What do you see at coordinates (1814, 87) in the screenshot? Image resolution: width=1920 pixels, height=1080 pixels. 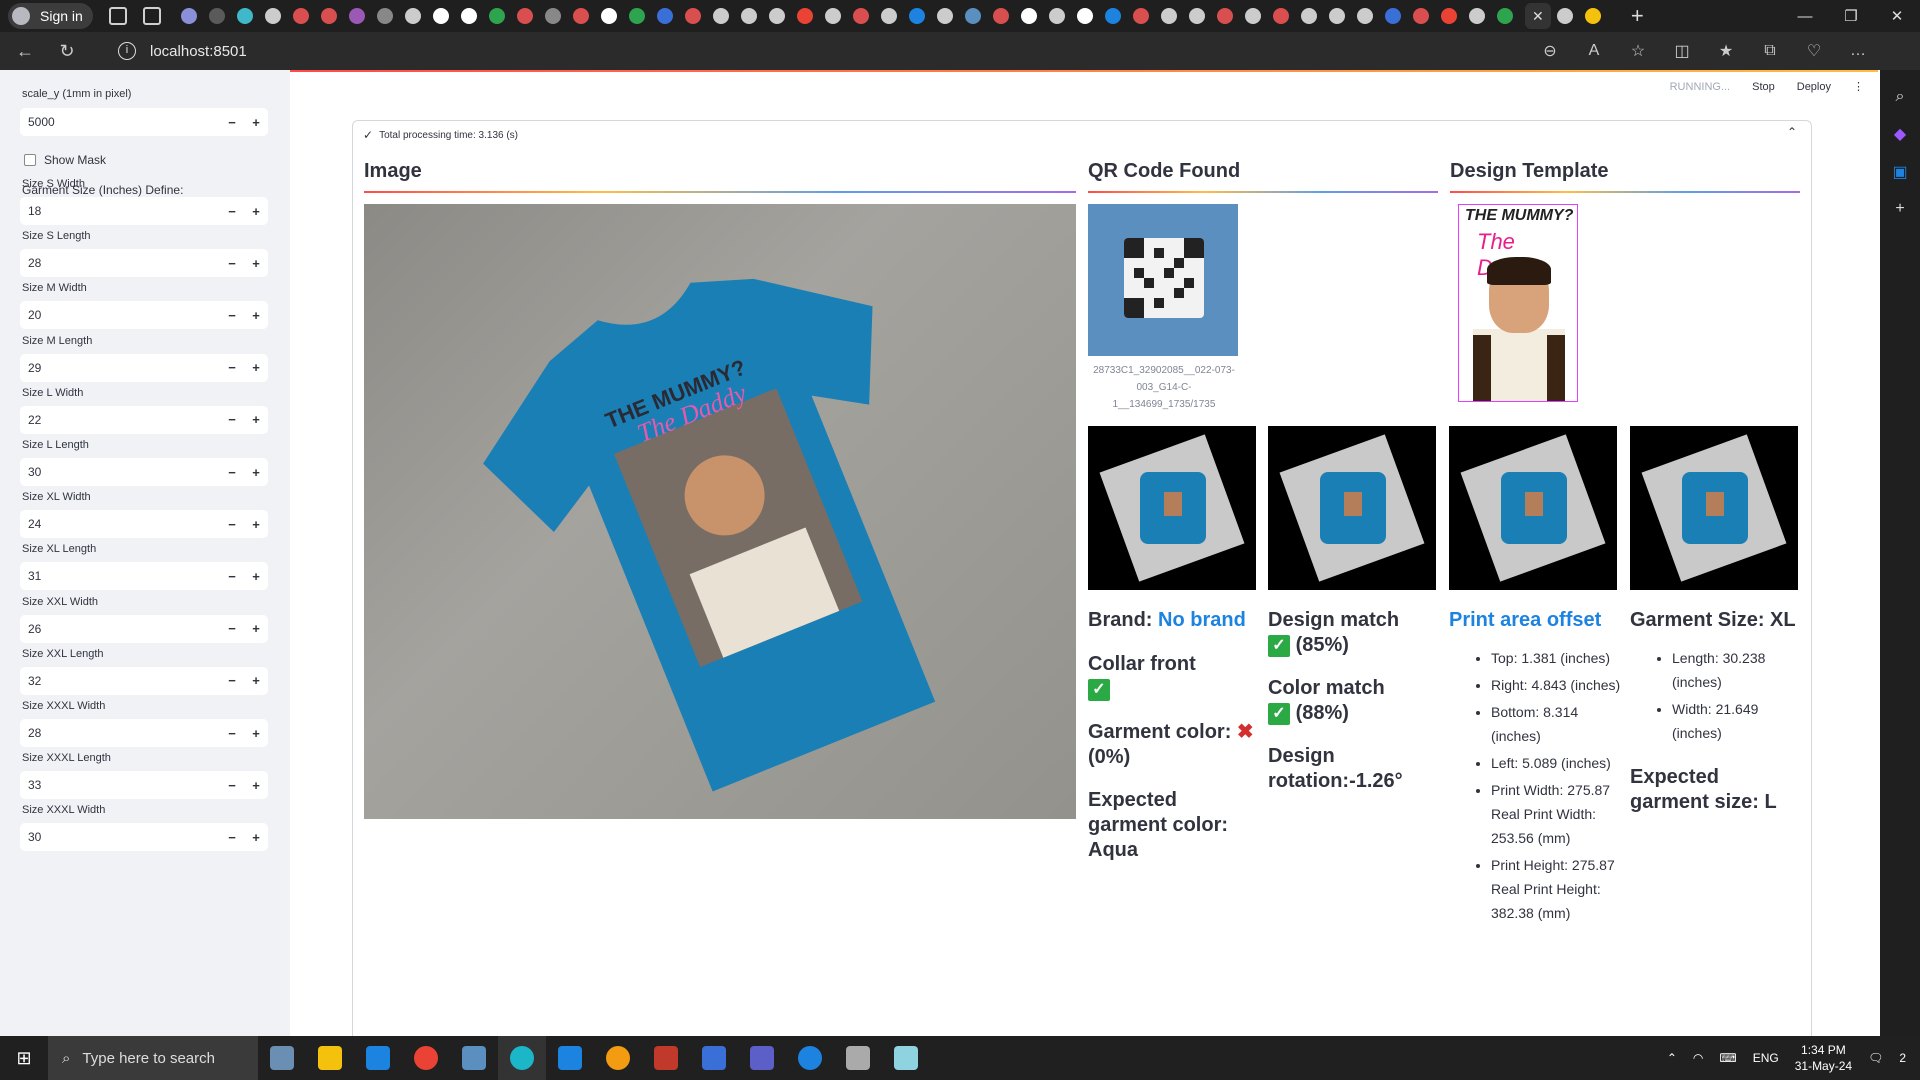 I see `deploy-button: Deploy` at bounding box center [1814, 87].